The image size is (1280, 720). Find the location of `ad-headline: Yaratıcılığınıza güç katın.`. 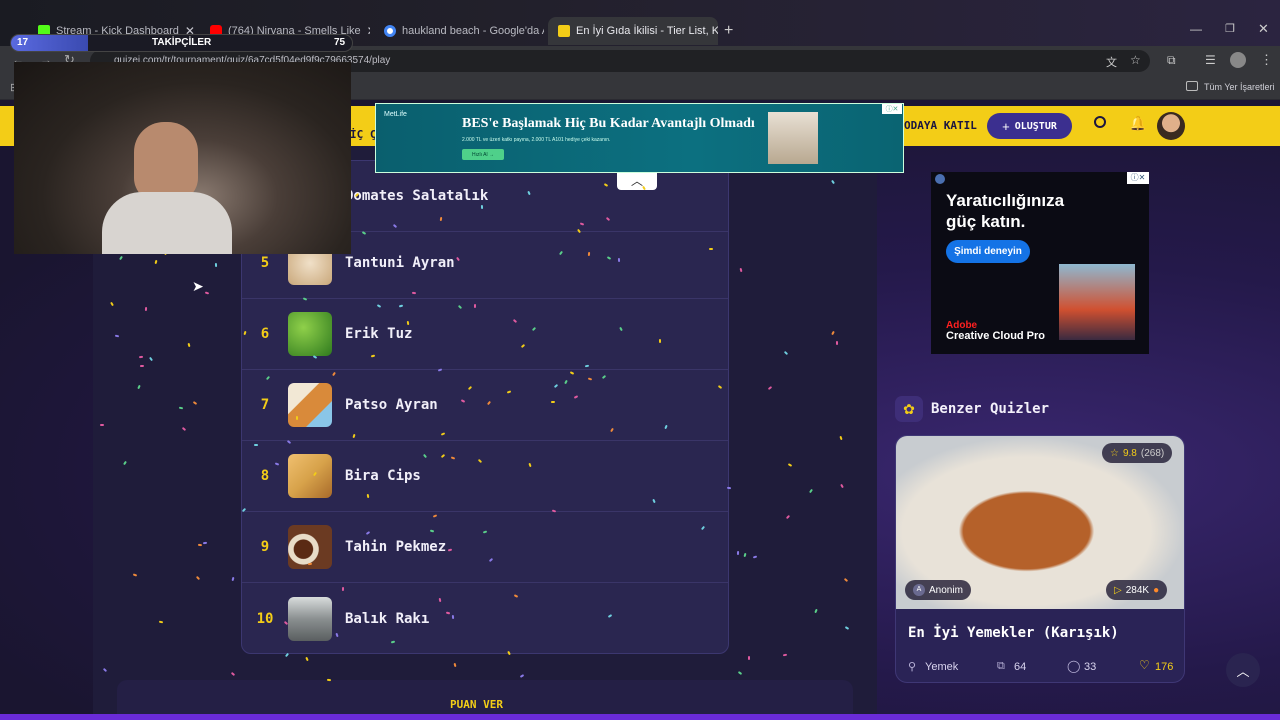

ad-headline: Yaratıcılığınıza güç katın. is located at coordinates (1005, 211).